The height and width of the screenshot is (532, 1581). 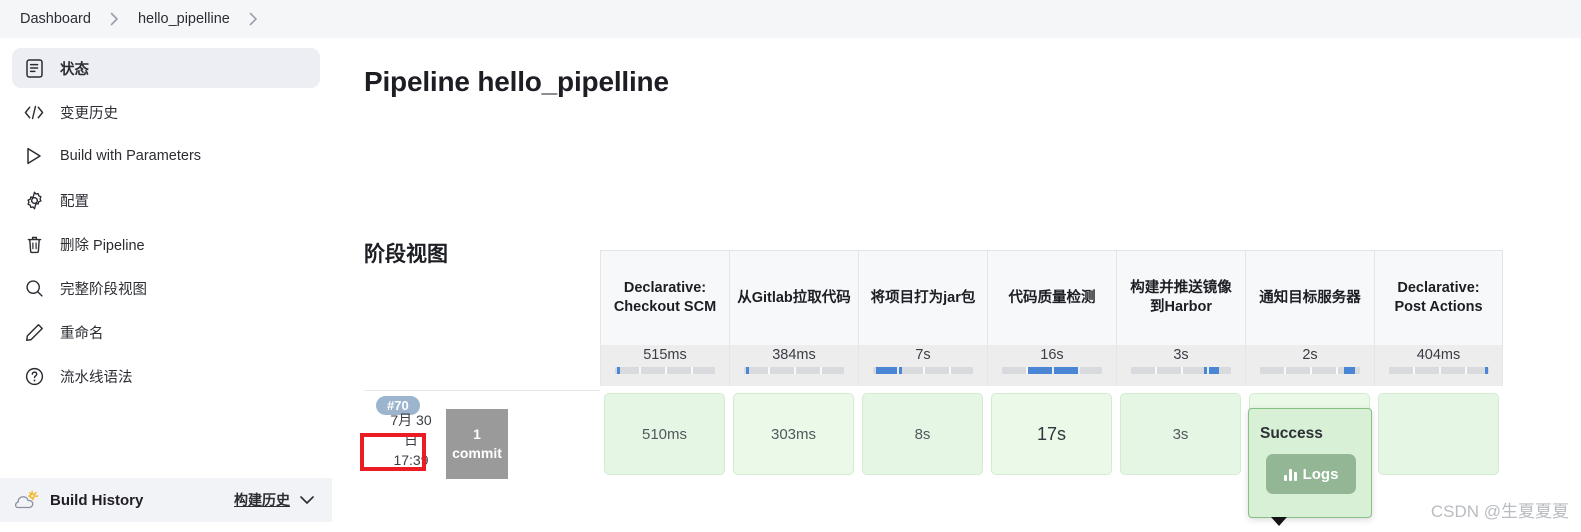 I want to click on build-stage-cell: 17s, so click(x=1051, y=434).